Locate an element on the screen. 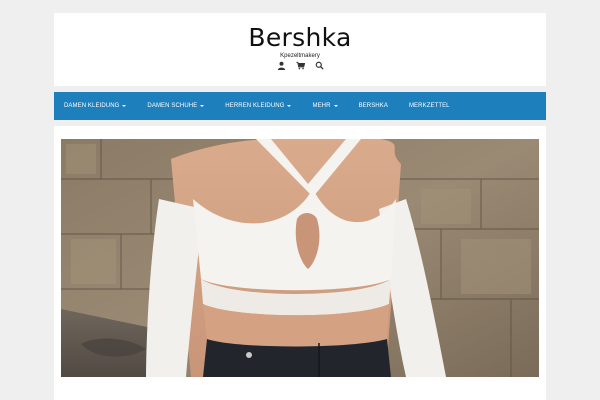 Image resolution: width=600 pixels, height=400 pixels. nav-item-label: Damen Schuhe is located at coordinates (172, 106).